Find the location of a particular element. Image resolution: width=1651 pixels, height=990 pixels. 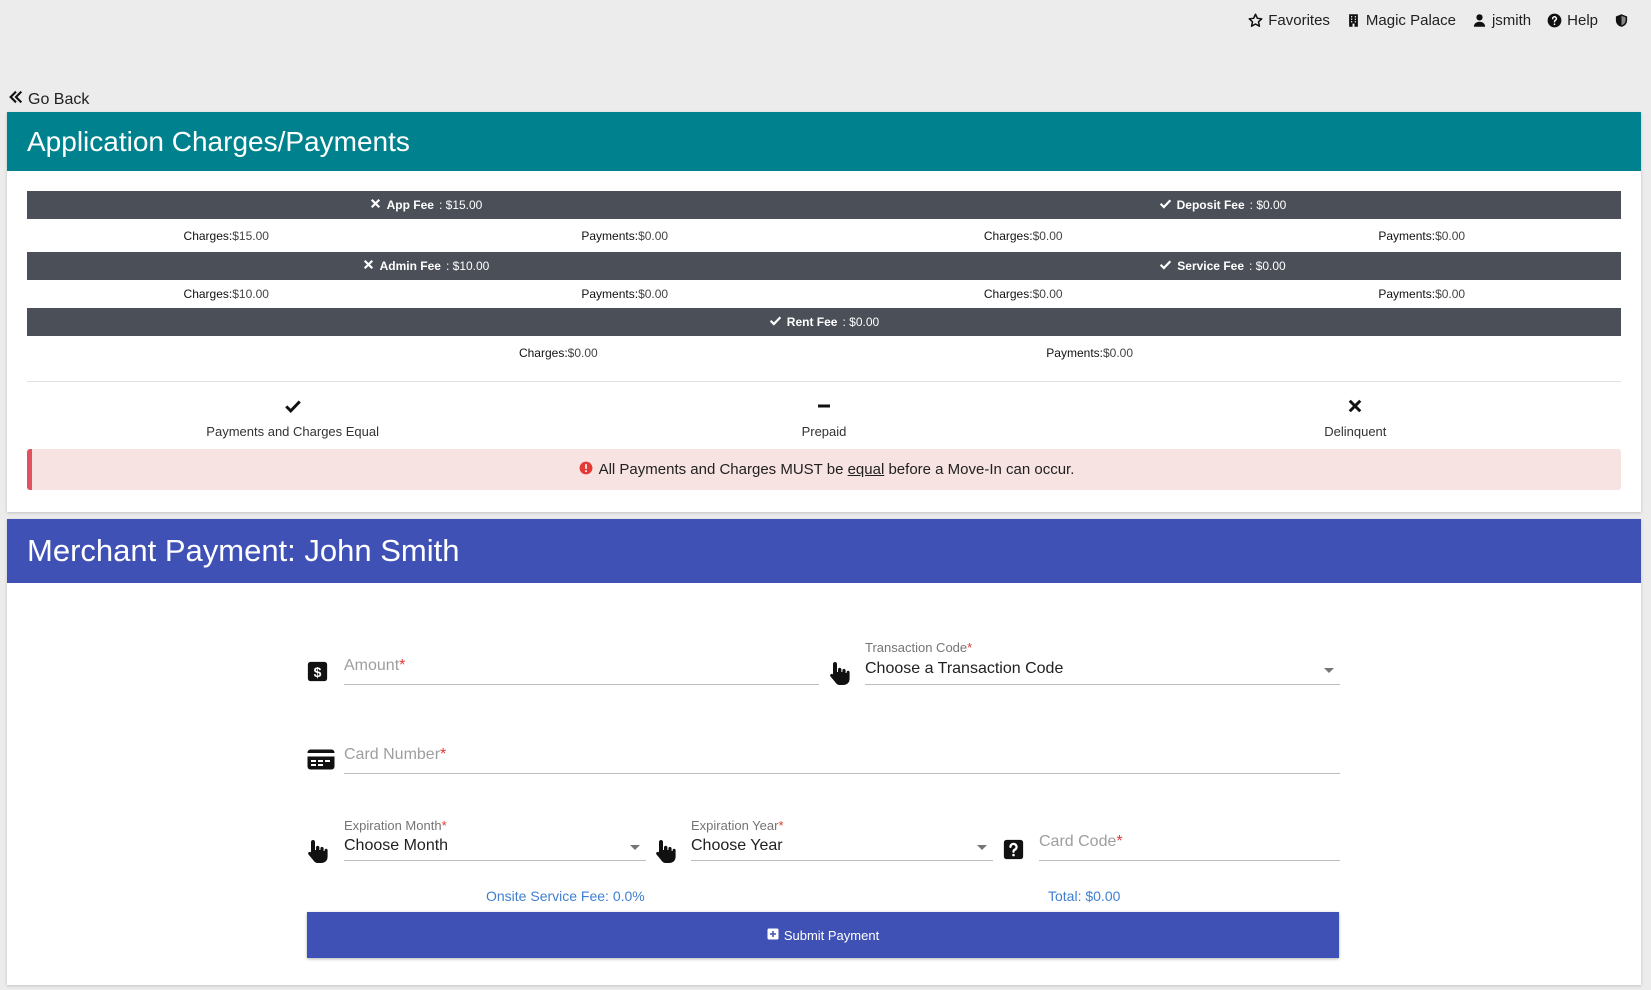

total-amount: Total: $0.00 is located at coordinates (1084, 896).